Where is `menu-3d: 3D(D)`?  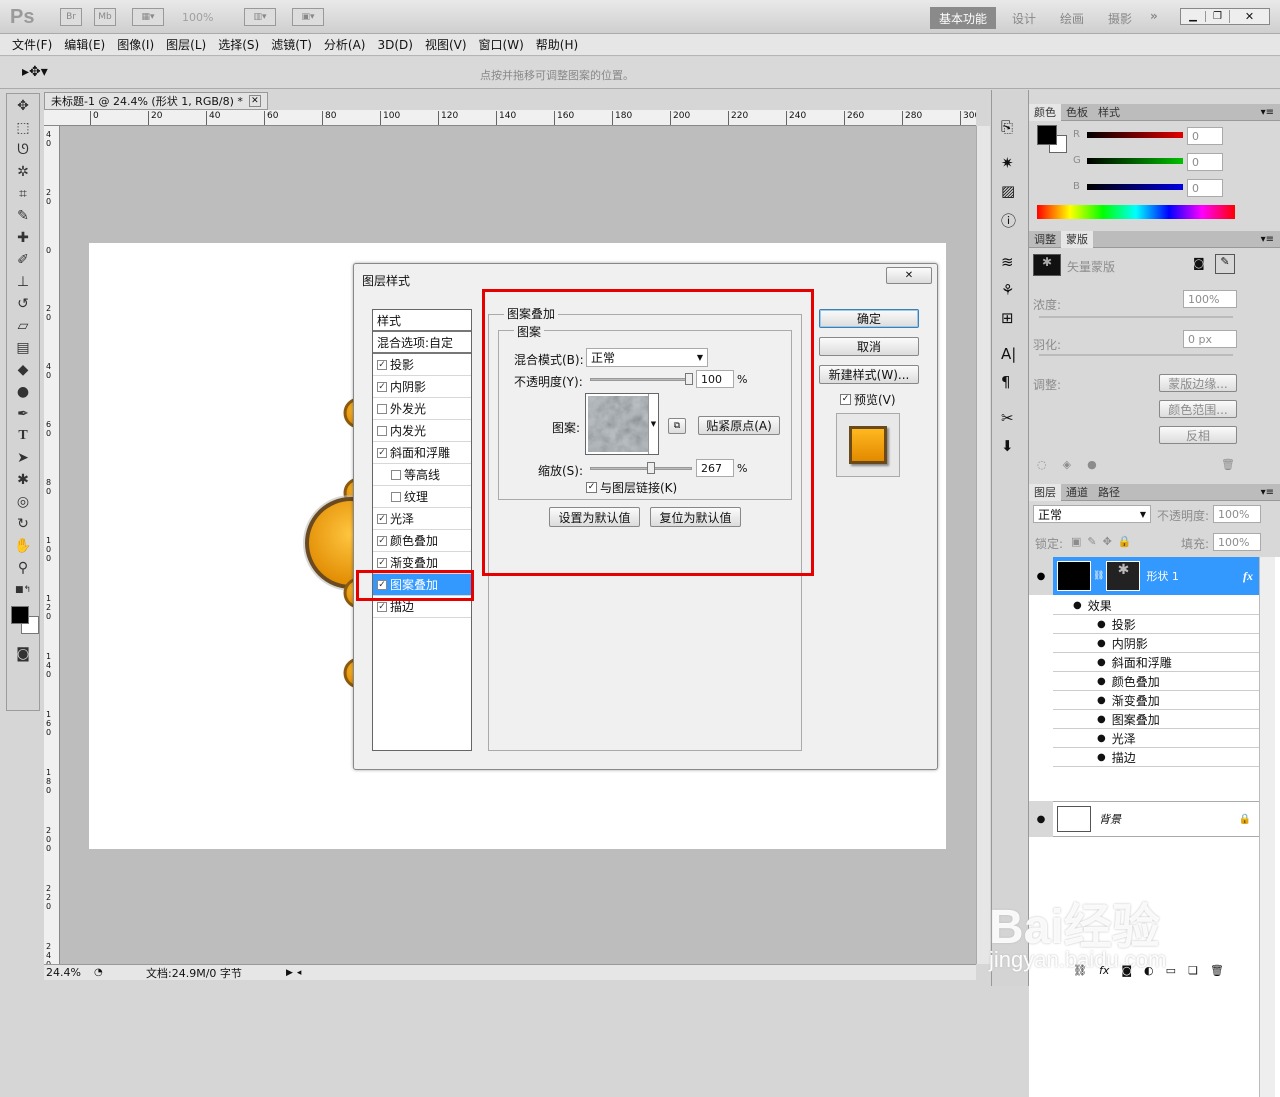 menu-3d: 3D(D) is located at coordinates (394, 45).